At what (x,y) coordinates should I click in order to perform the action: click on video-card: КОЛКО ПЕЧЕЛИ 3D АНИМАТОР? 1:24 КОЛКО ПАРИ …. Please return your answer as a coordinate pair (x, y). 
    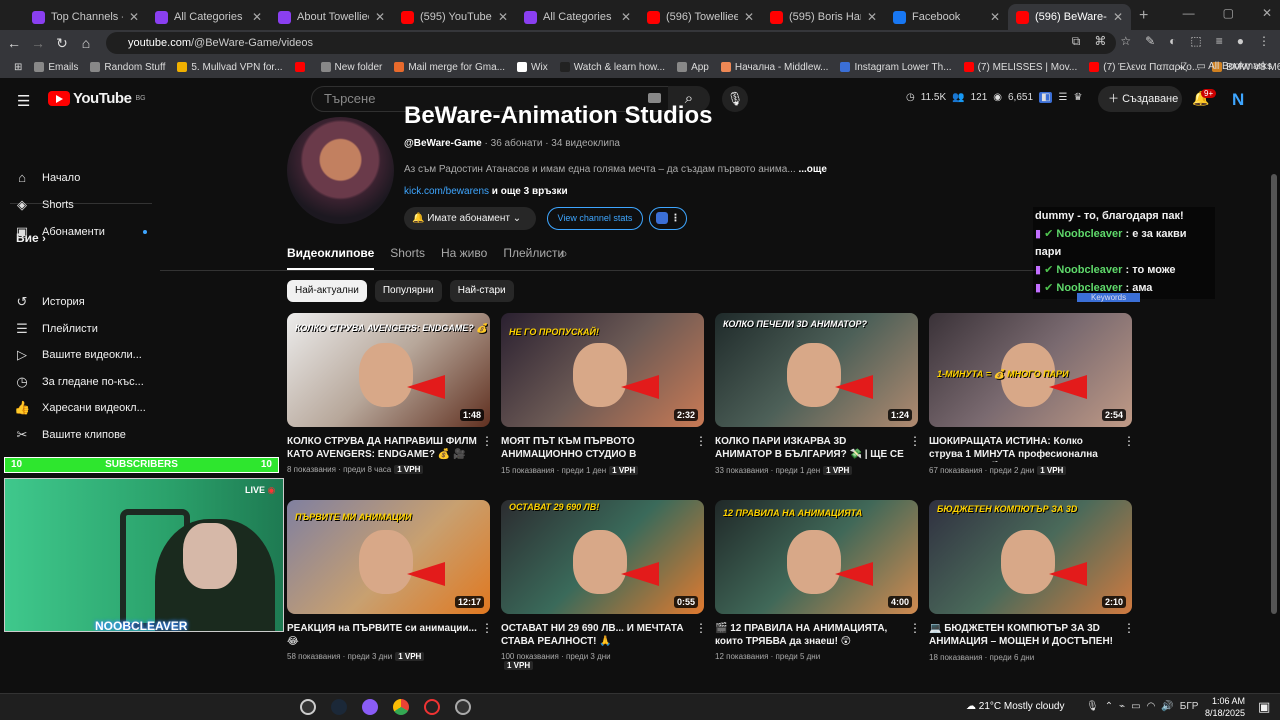
    Looking at the image, I should click on (822, 394).